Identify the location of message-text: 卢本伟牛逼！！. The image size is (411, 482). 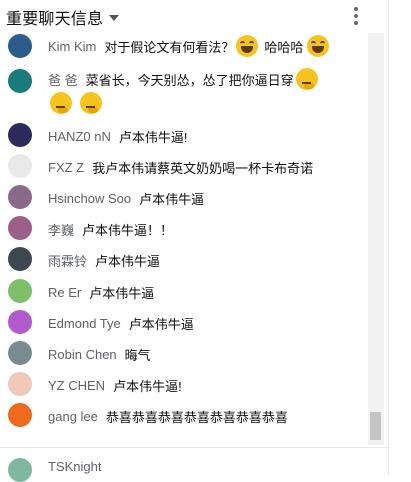
(128, 230).